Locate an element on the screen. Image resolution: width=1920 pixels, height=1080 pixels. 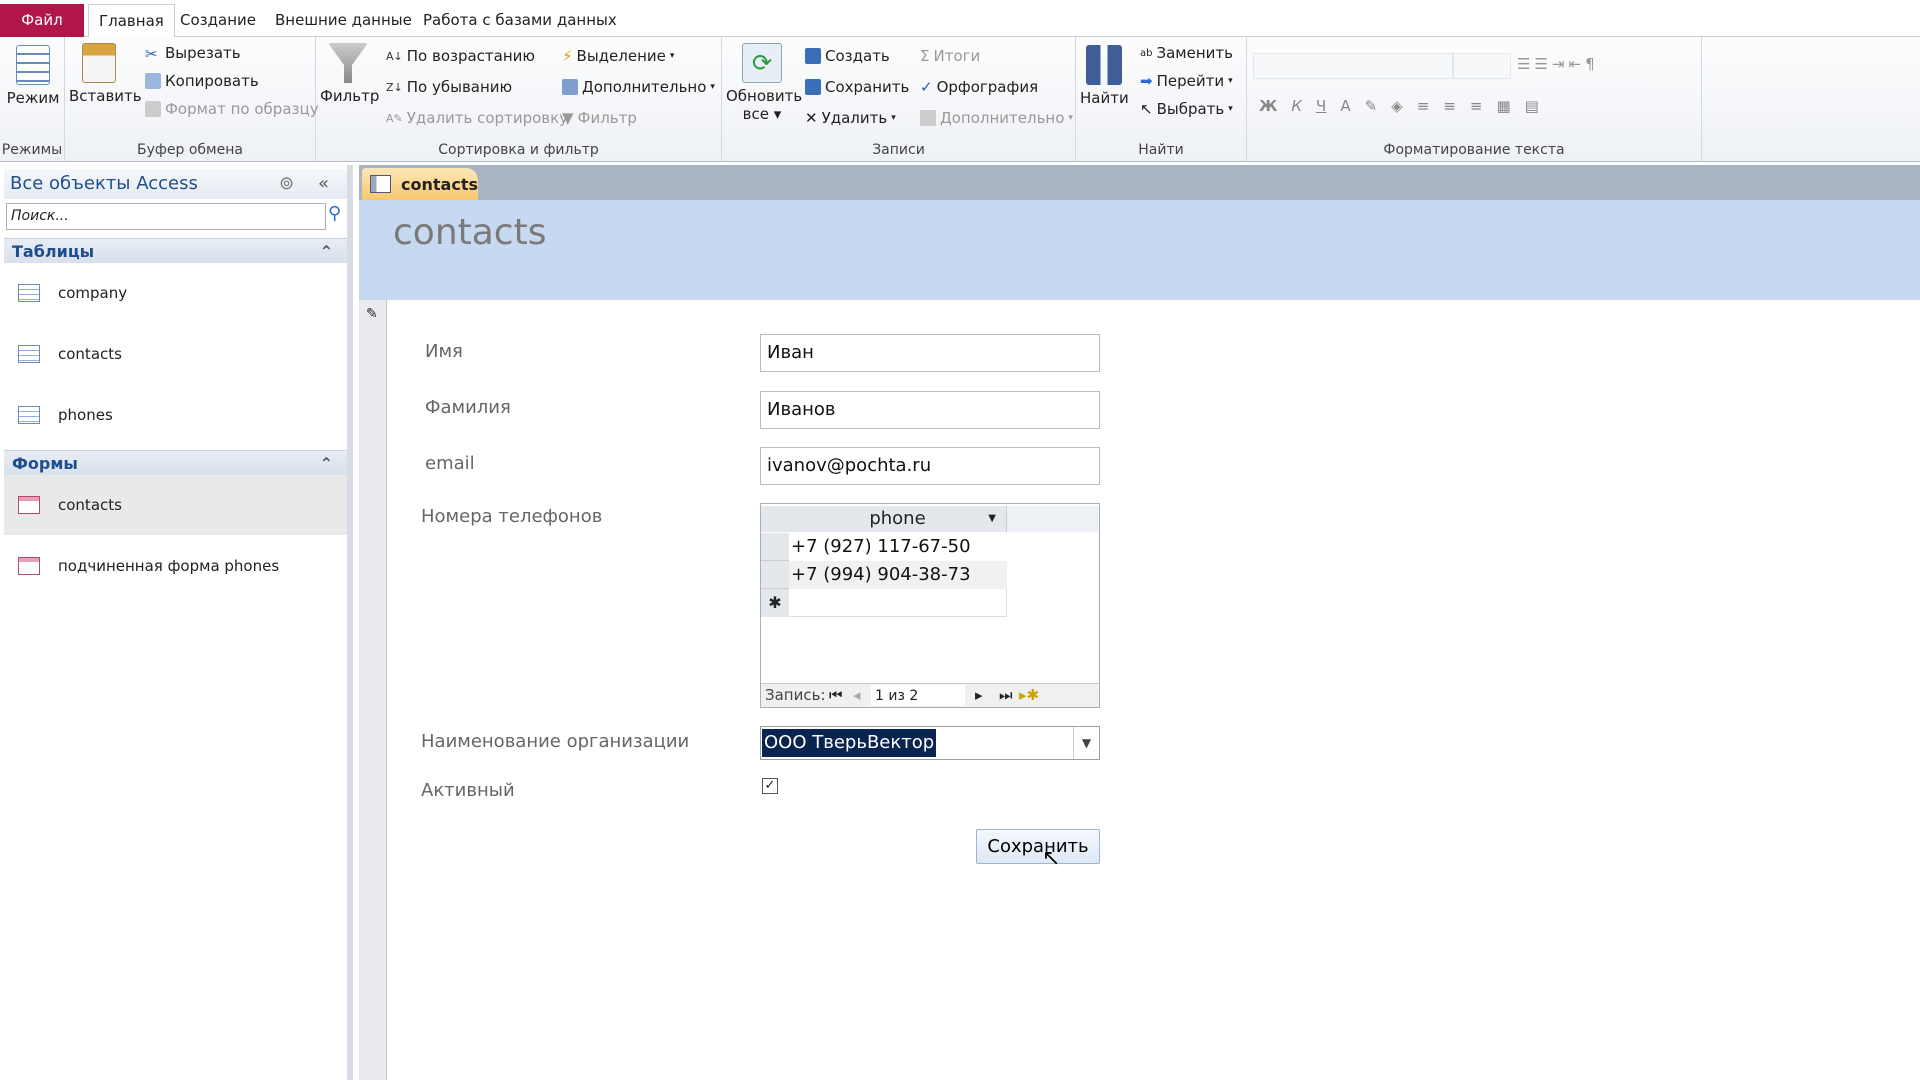
nav-item-phones-subform: подчиненная форма phones is located at coordinates (175, 566).